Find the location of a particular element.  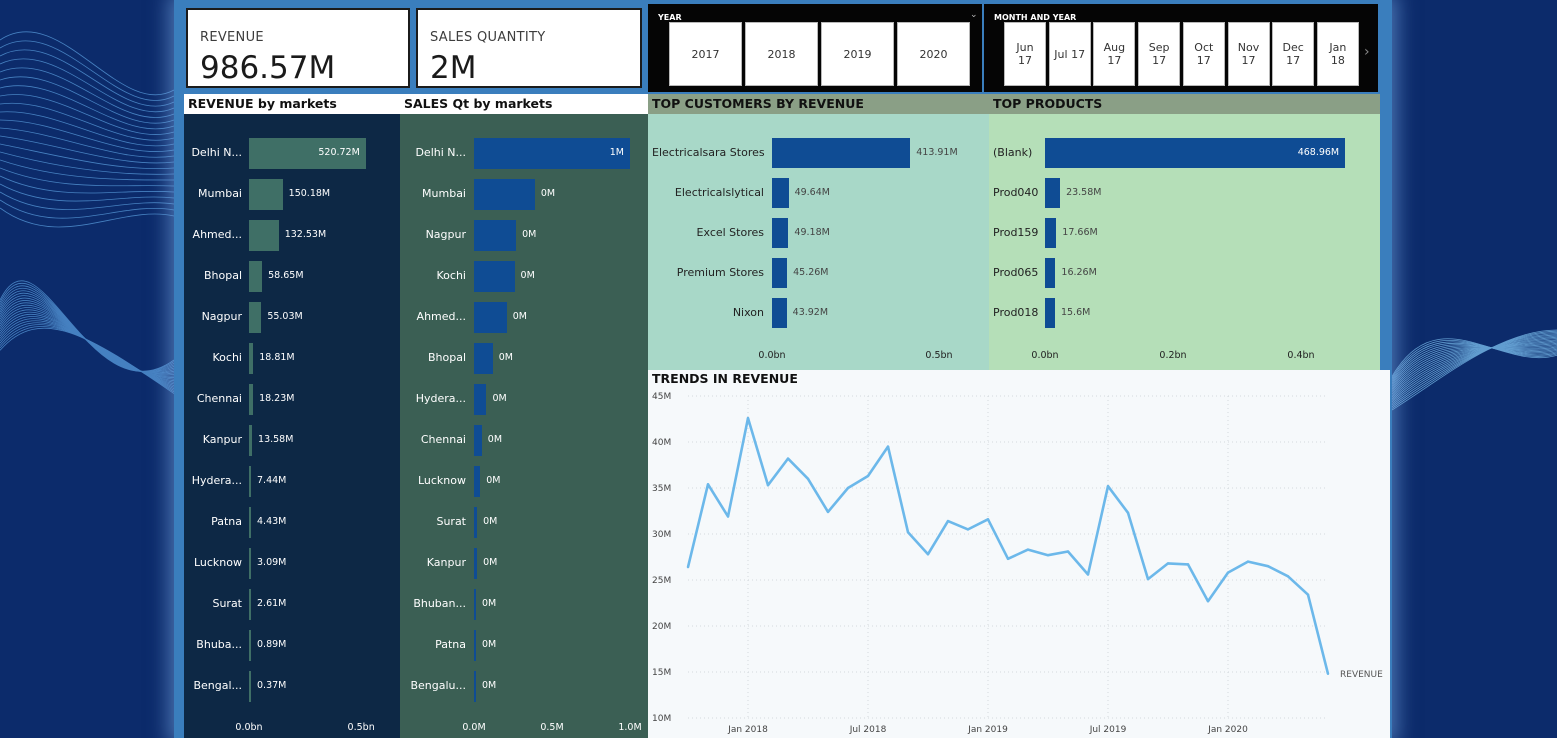

axis-tick-label: 1.0M is located at coordinates (630, 727).